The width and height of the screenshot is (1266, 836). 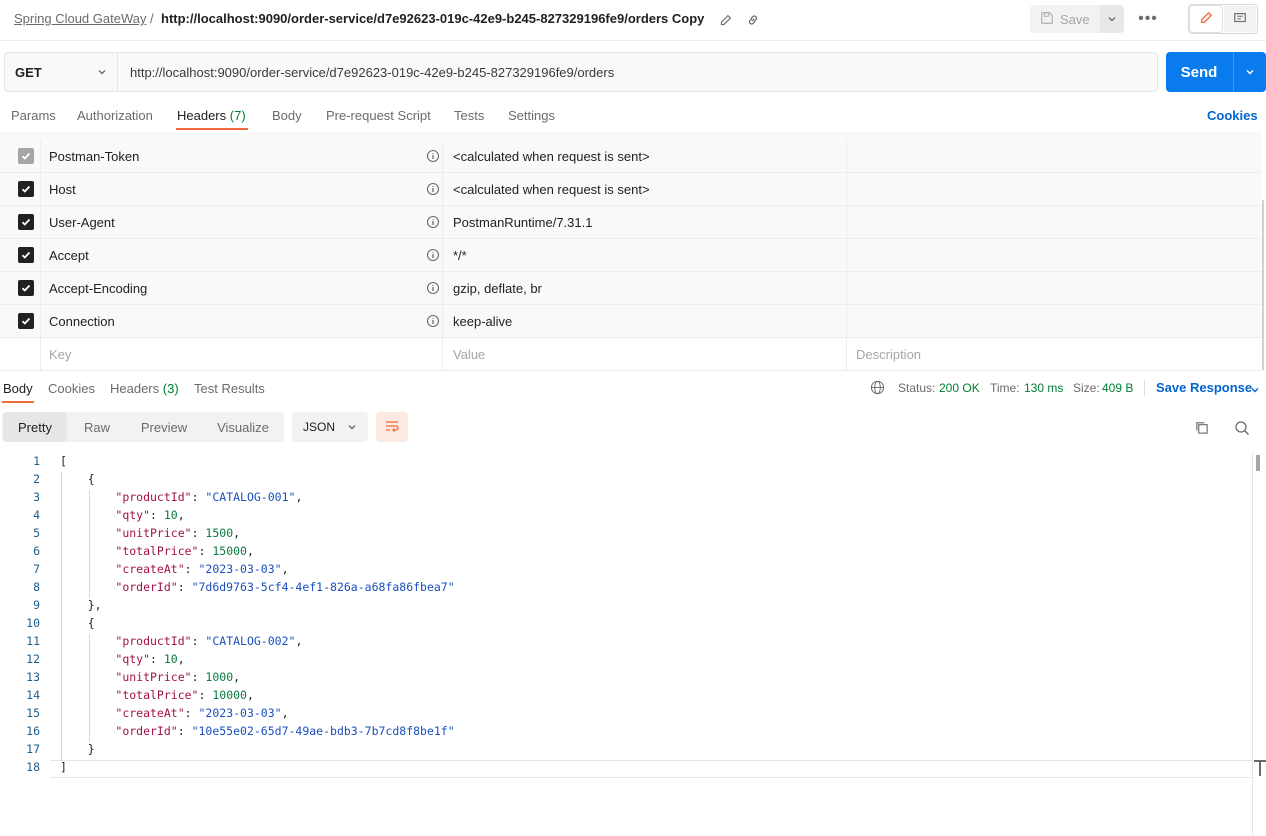 I want to click on status-value: 200 OK, so click(x=959, y=388).